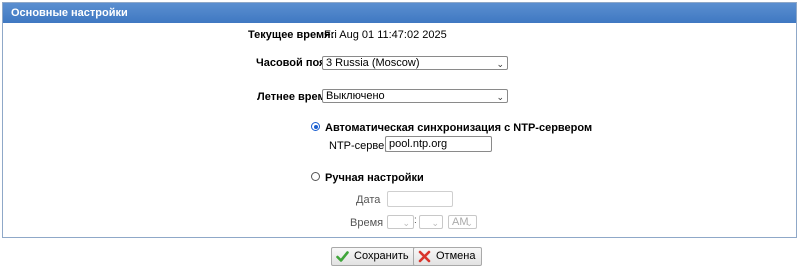  What do you see at coordinates (367, 223) in the screenshot?
I see `time-label: Время` at bounding box center [367, 223].